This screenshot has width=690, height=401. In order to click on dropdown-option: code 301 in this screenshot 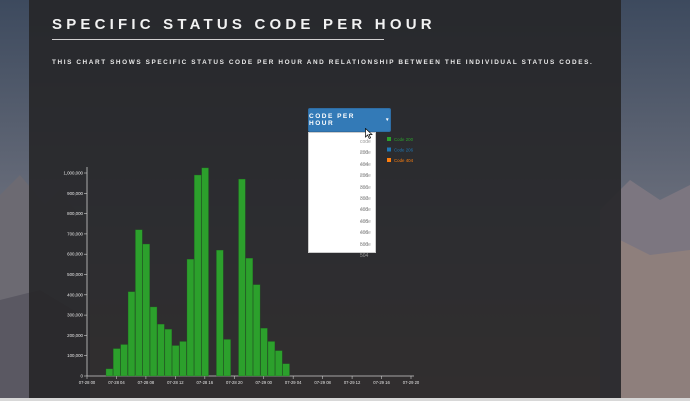, I will do `click(362, 180)`.